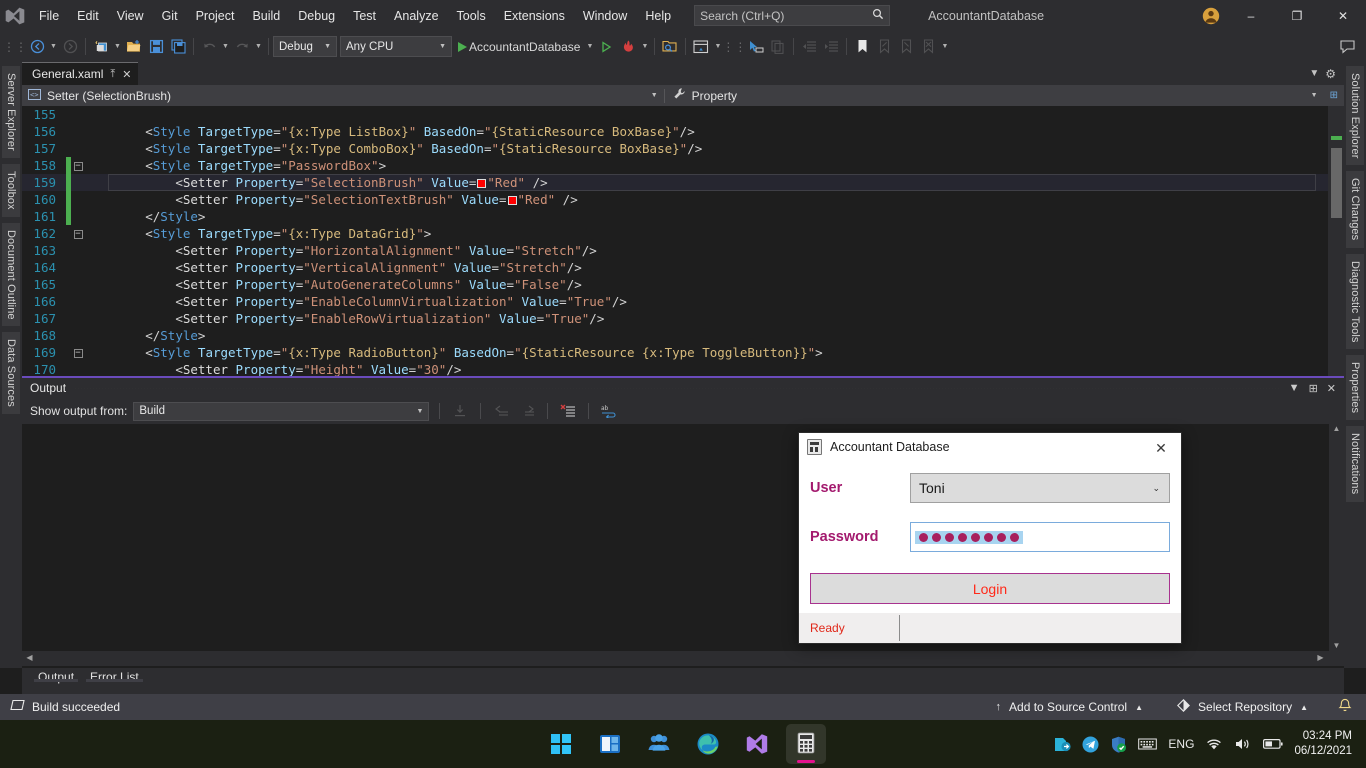  Describe the element at coordinates (316, 16) in the screenshot. I see `menu-item-debug: Debug` at that location.